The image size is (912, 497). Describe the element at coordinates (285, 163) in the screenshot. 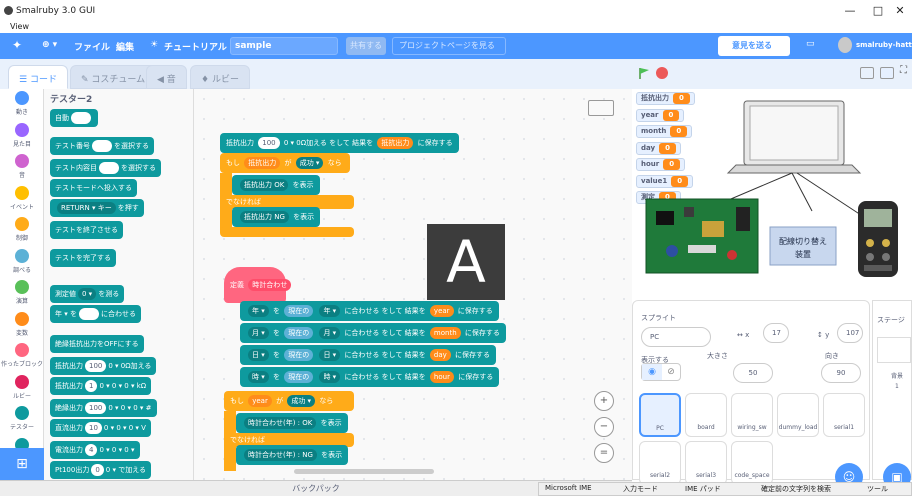

I see `if-else-block: もし 抵抗出力 が 成功 ▾ なら` at that location.